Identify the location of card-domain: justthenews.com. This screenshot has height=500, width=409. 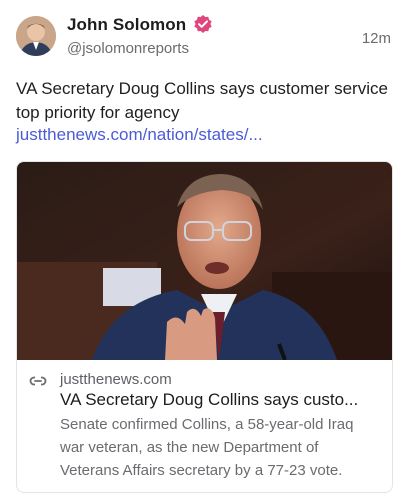
(116, 379).